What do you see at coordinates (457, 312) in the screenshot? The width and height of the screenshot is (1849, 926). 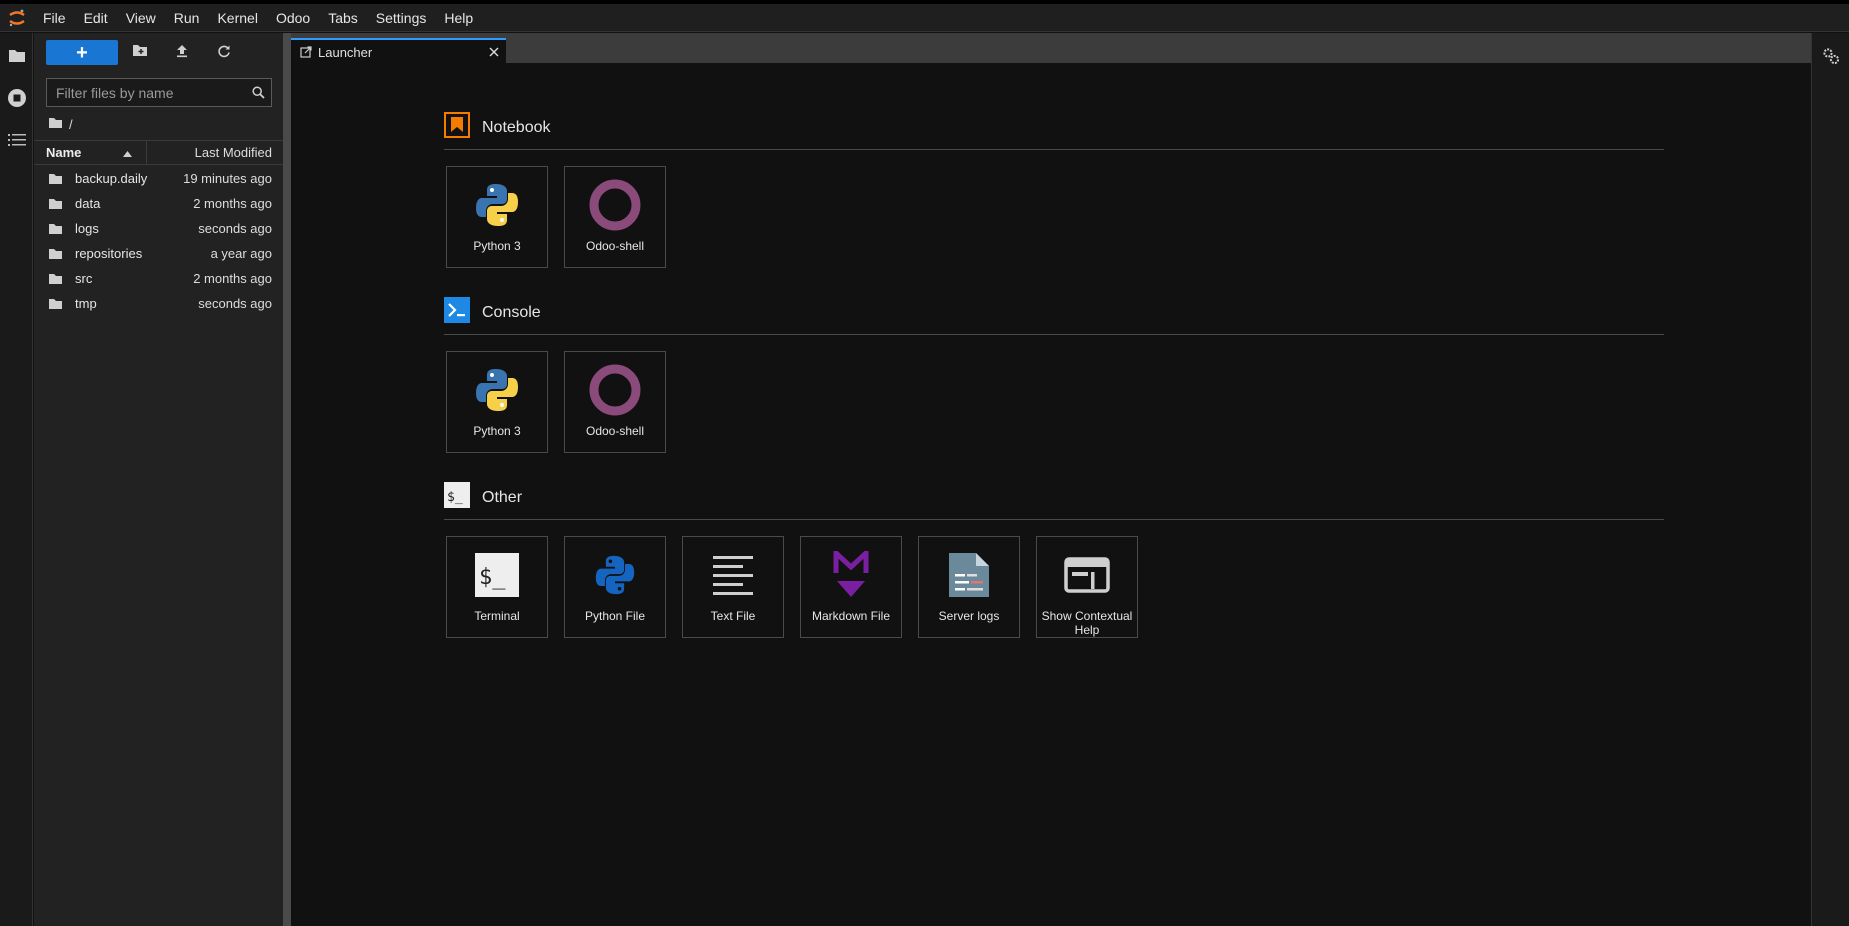 I see `console-icon` at bounding box center [457, 312].